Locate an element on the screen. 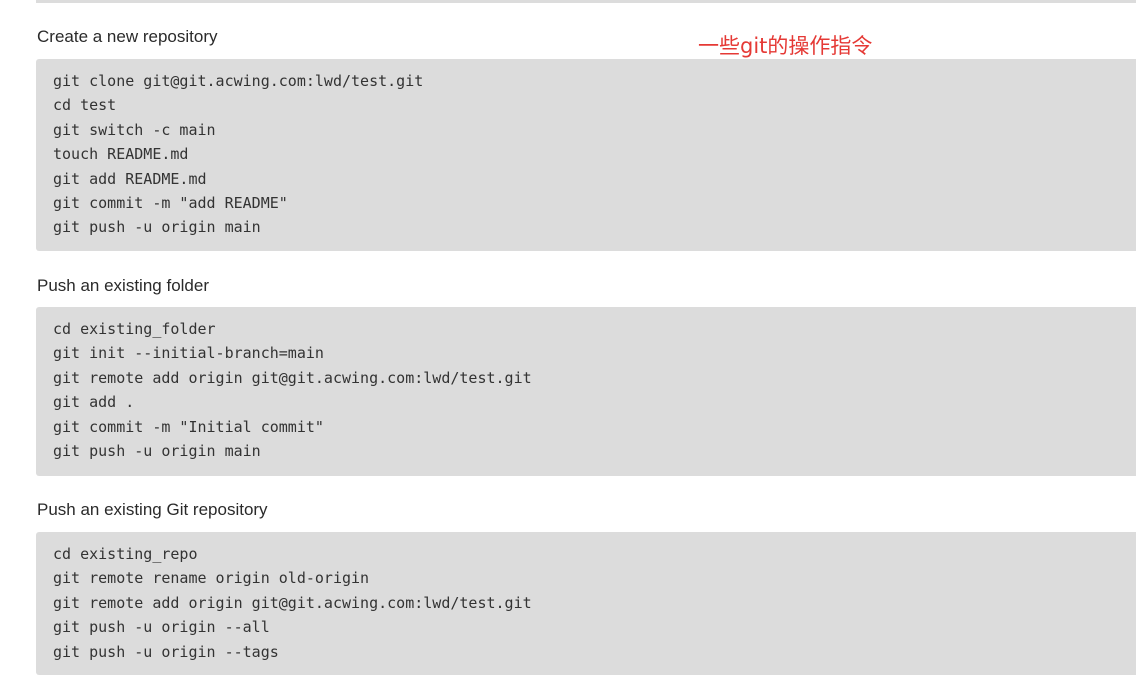  code-line: git add README.md is located at coordinates (130, 178).